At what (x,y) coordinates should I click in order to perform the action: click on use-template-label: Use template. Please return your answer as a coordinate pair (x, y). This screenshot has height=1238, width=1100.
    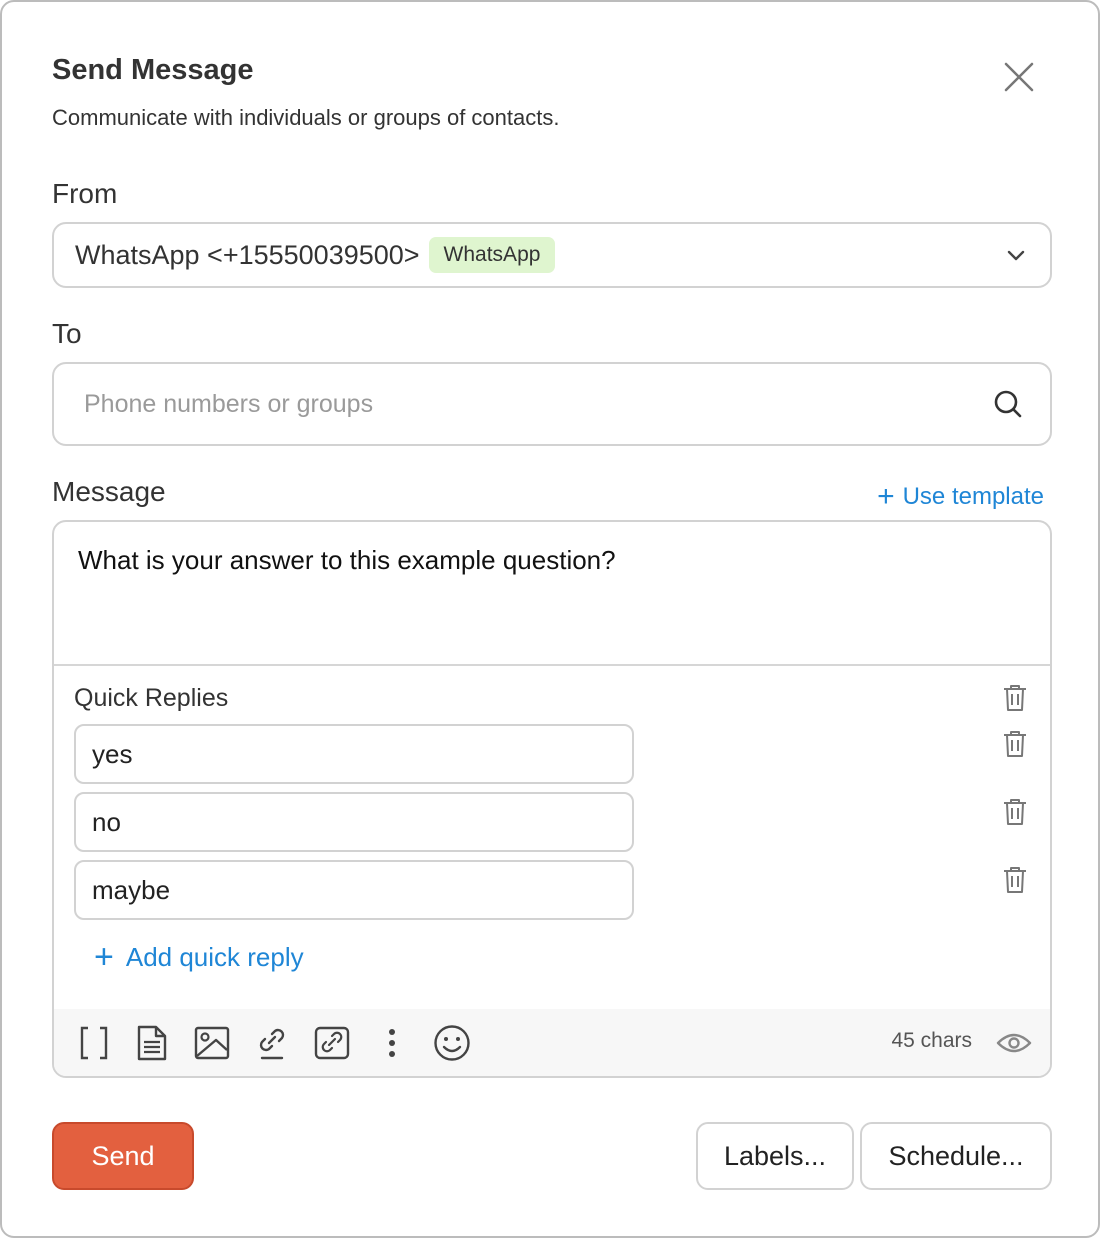
    Looking at the image, I should click on (973, 496).